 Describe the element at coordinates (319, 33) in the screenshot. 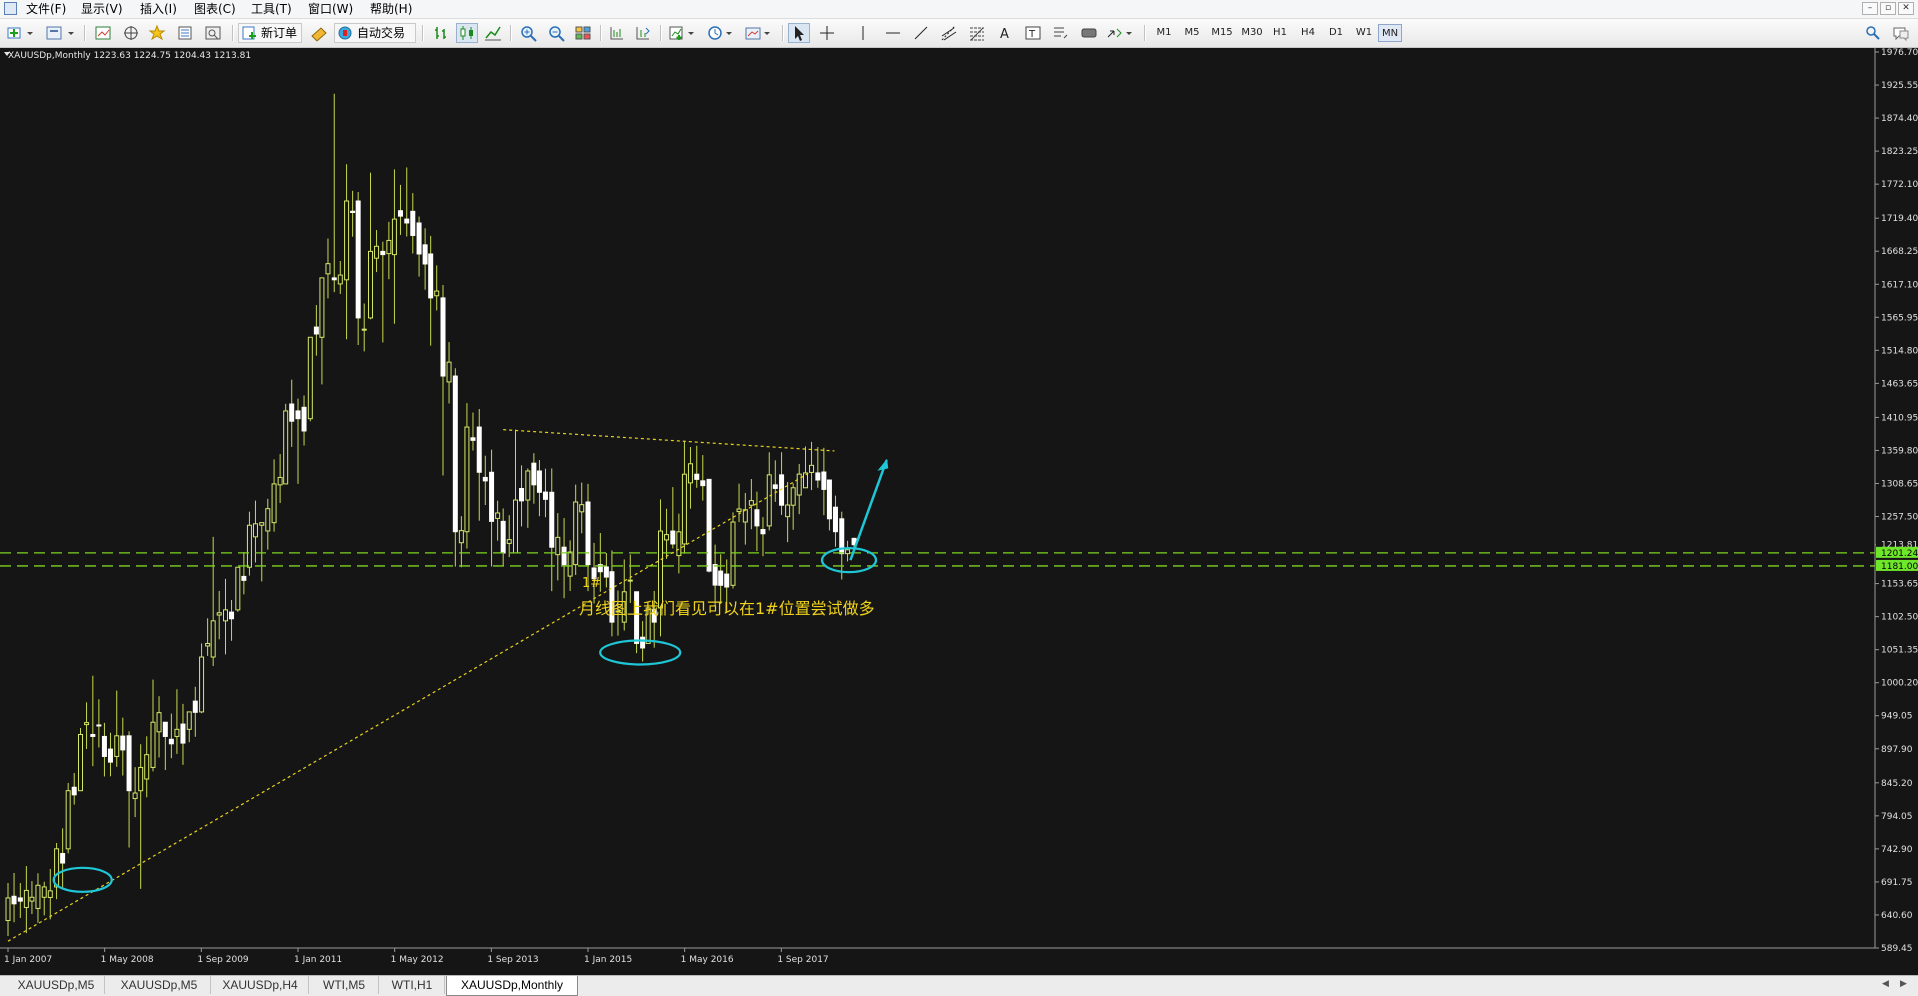

I see `metaeditor-icon` at that location.